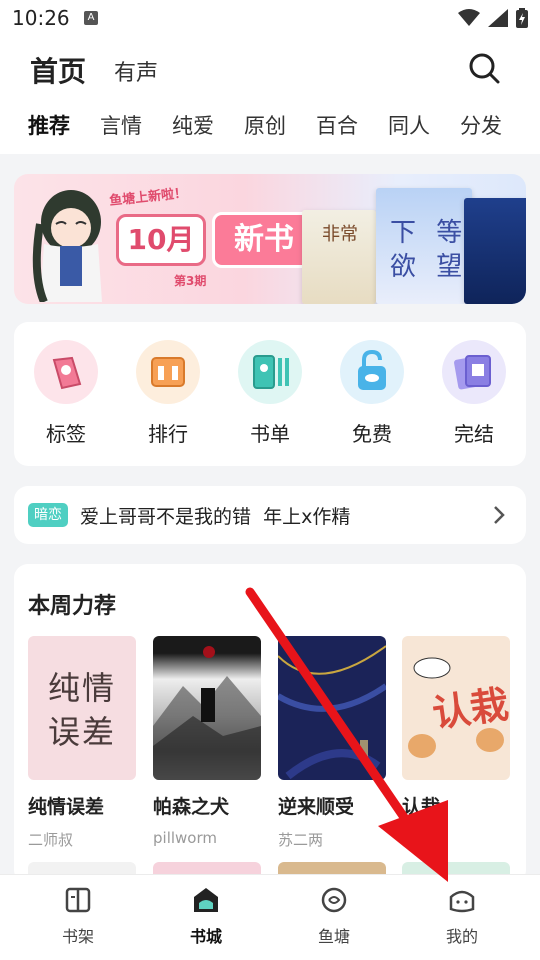 This screenshot has width=540, height=960. I want to click on system-icons, so click(493, 18).